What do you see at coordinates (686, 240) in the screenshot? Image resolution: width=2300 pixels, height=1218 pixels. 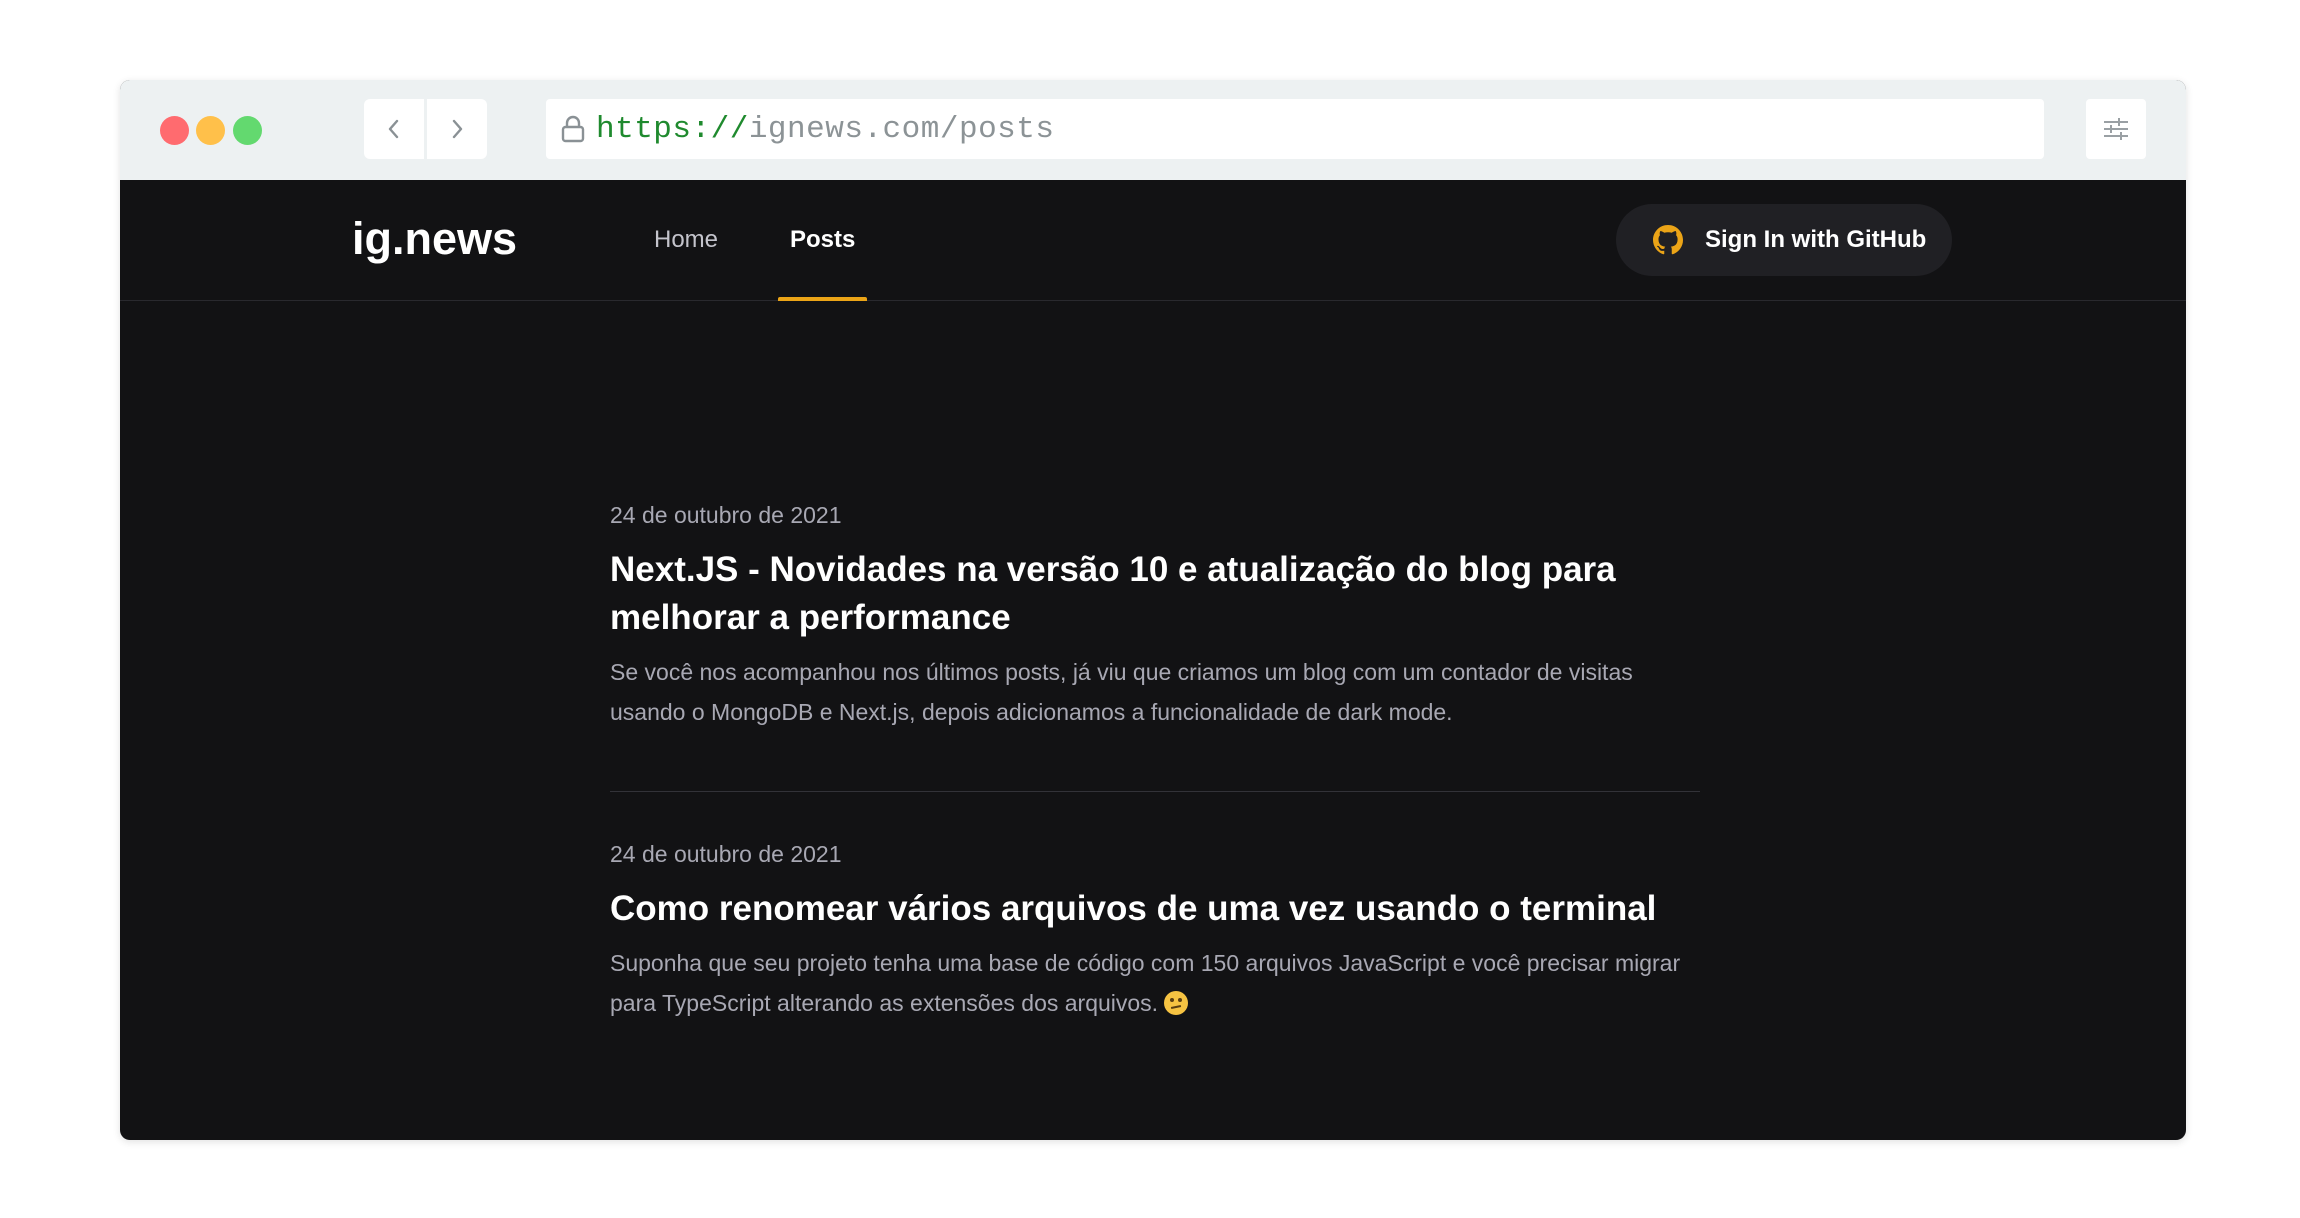 I see `nav-home-link: Home` at bounding box center [686, 240].